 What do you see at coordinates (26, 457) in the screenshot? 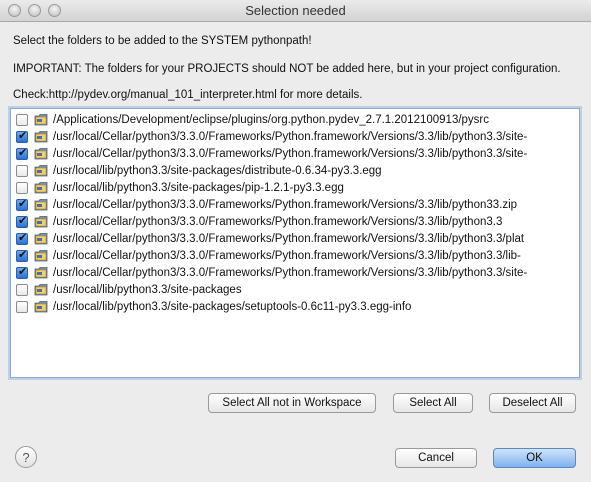
I see `help-icon: ?` at bounding box center [26, 457].